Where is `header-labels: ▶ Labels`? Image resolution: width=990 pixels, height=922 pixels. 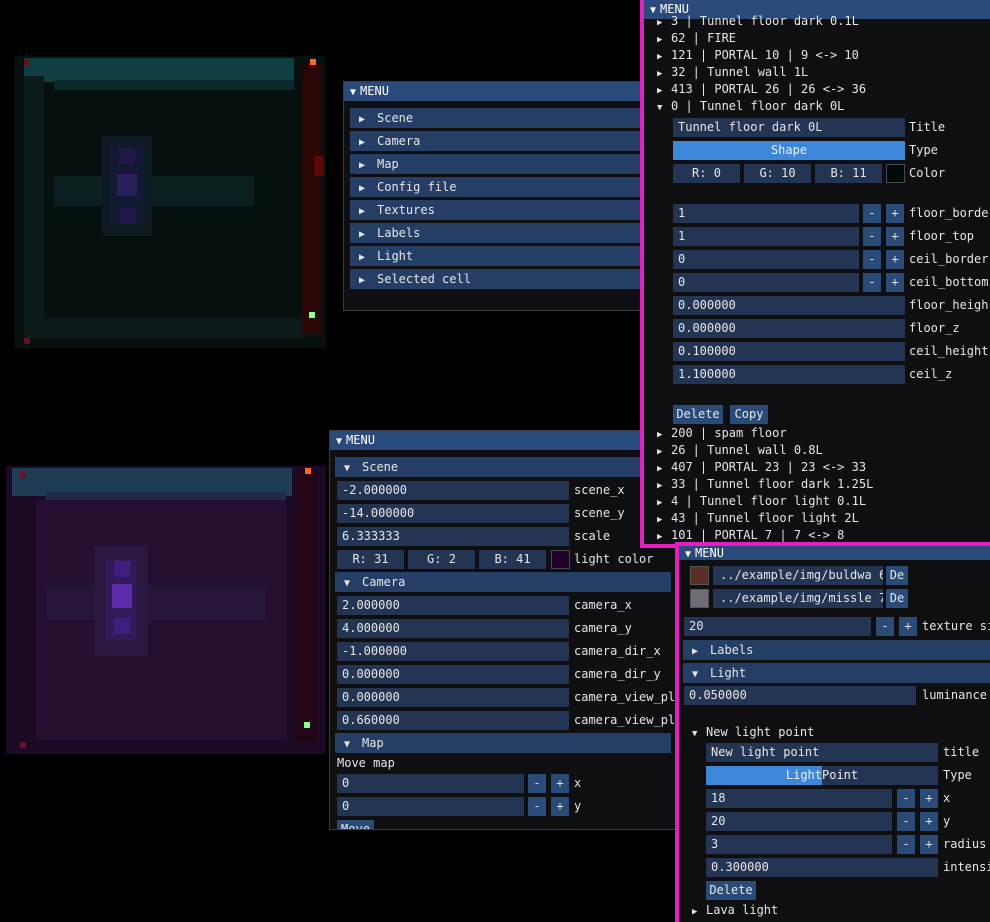 header-labels: ▶ Labels is located at coordinates (496, 233).